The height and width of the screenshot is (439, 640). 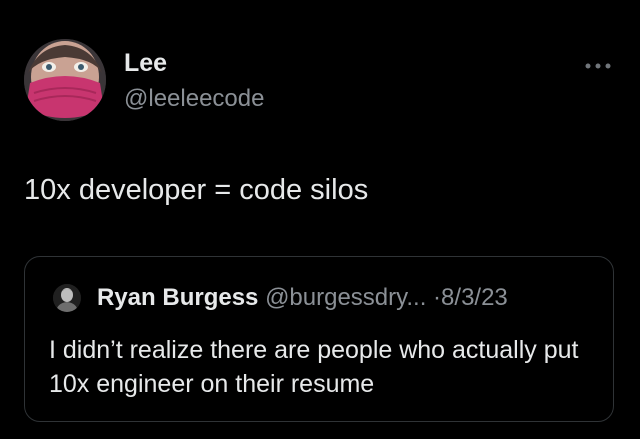 I want to click on quoted-author-display-name: Ryan Burgess, so click(x=177, y=297).